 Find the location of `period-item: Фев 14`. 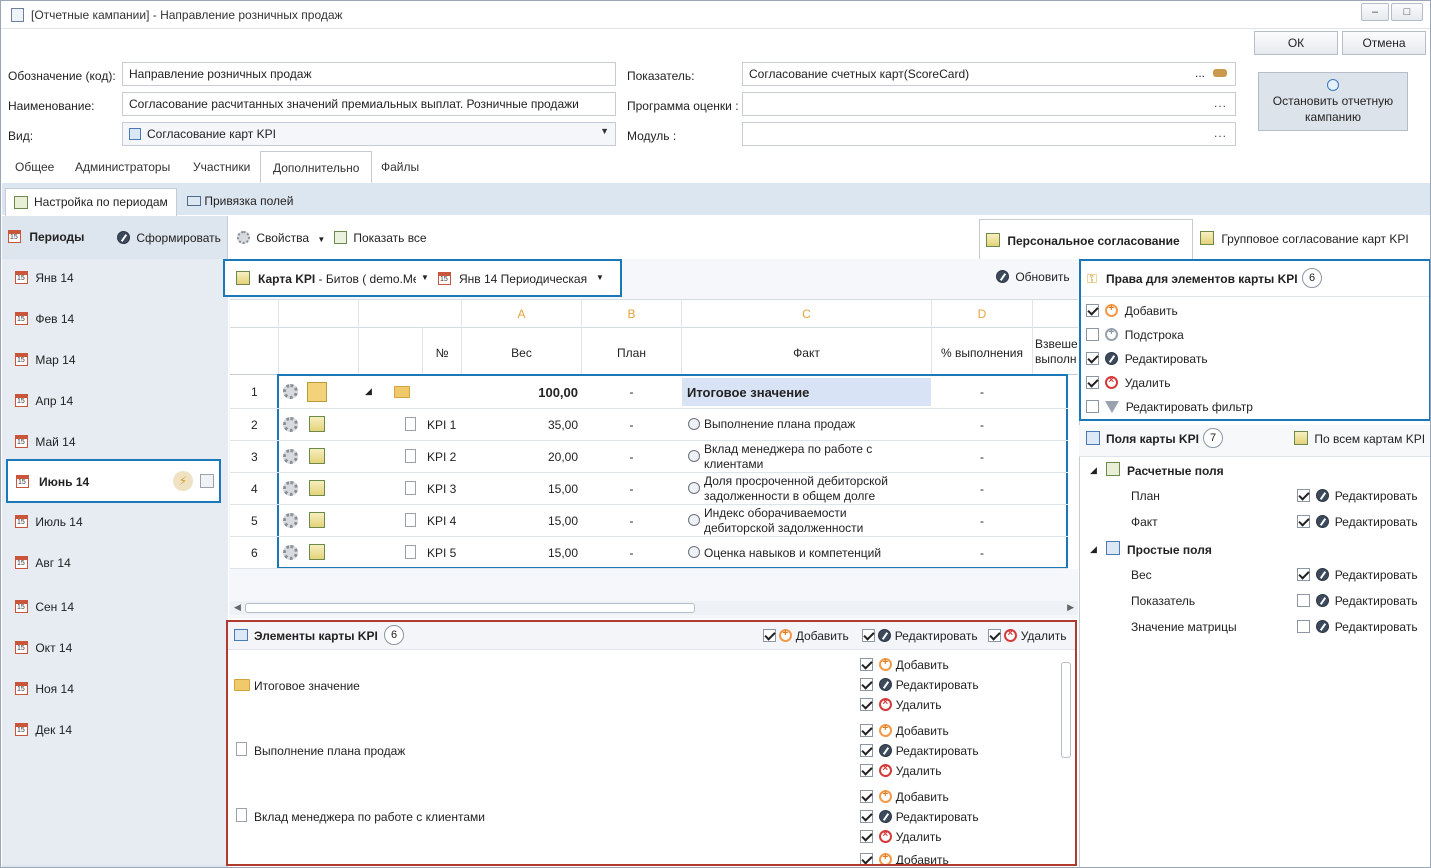

period-item: Фев 14 is located at coordinates (44, 319).